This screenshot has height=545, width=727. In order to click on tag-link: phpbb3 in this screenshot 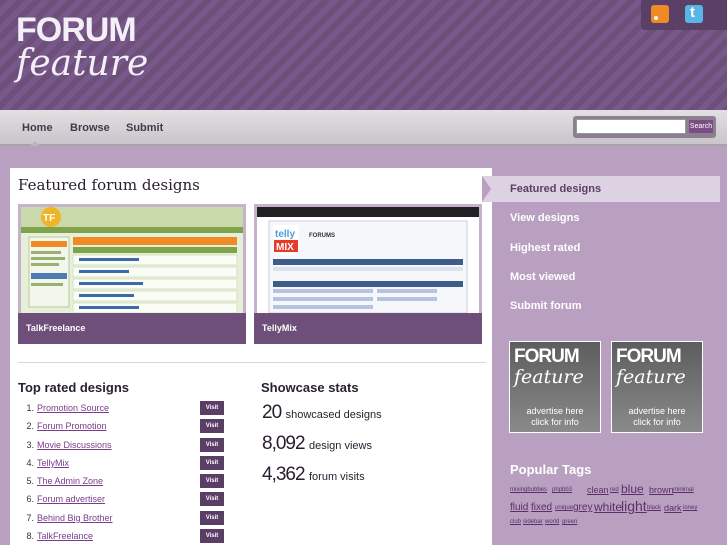, I will do `click(562, 490)`.